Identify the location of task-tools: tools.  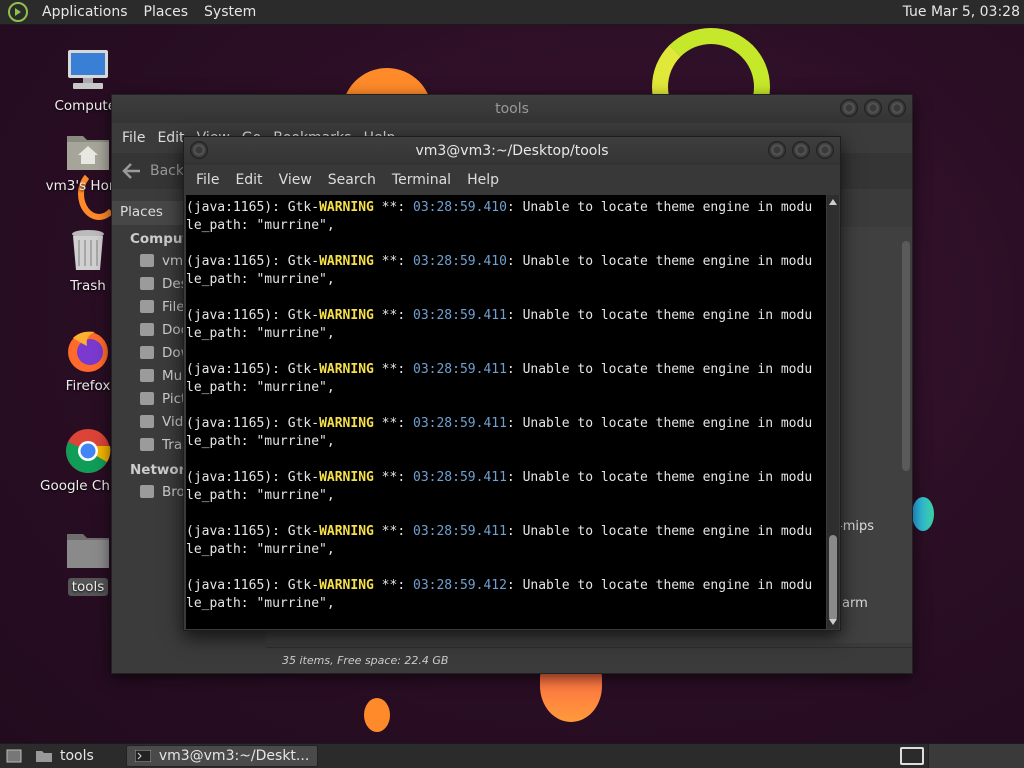
(65, 756).